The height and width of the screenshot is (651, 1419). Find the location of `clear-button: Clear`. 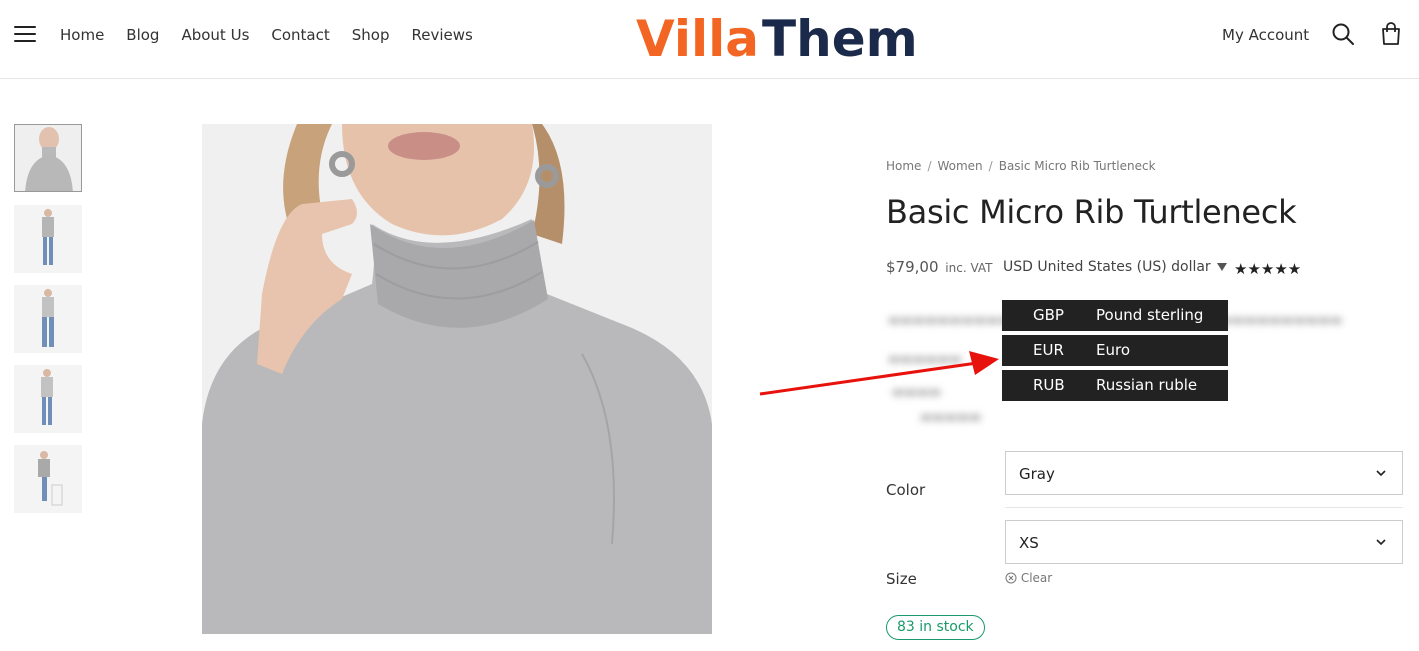

clear-button: Clear is located at coordinates (1028, 578).